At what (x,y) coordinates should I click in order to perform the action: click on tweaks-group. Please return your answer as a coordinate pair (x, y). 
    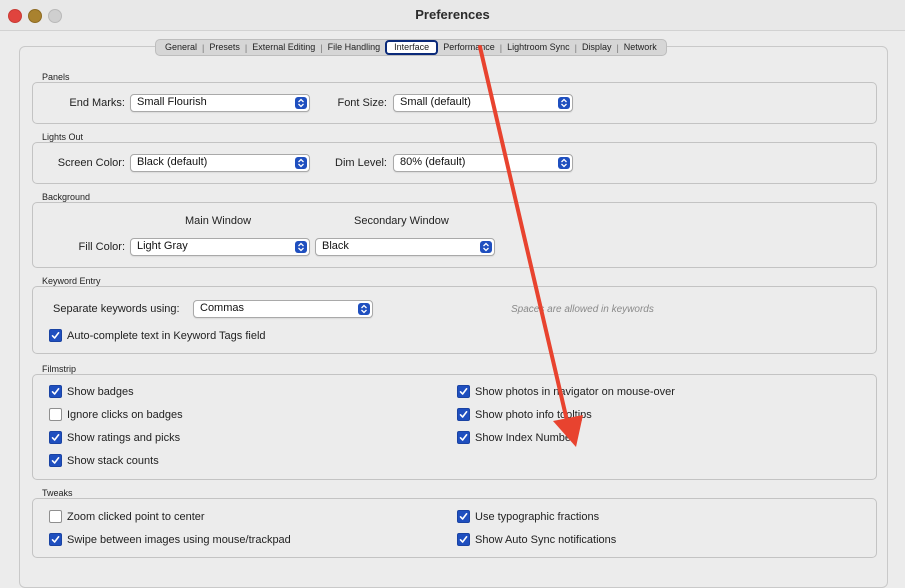
    Looking at the image, I should click on (454, 528).